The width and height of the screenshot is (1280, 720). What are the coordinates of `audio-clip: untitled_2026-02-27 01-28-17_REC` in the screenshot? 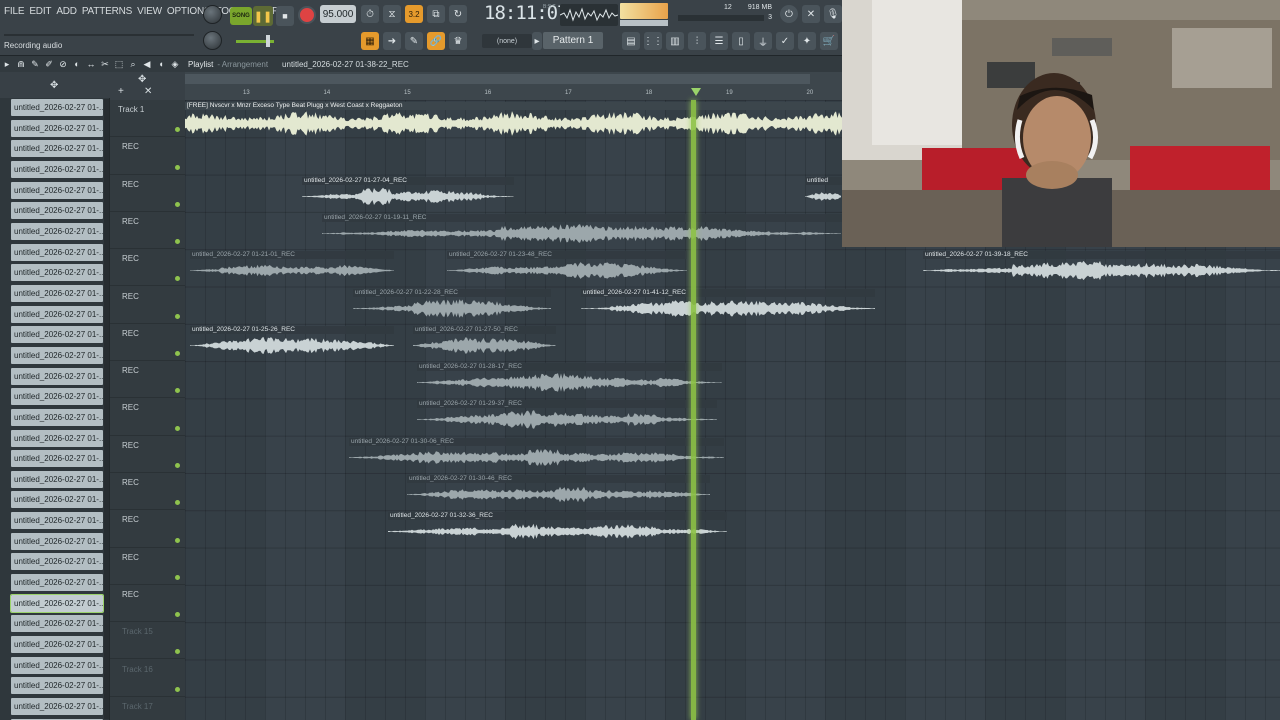 It's located at (569, 378).